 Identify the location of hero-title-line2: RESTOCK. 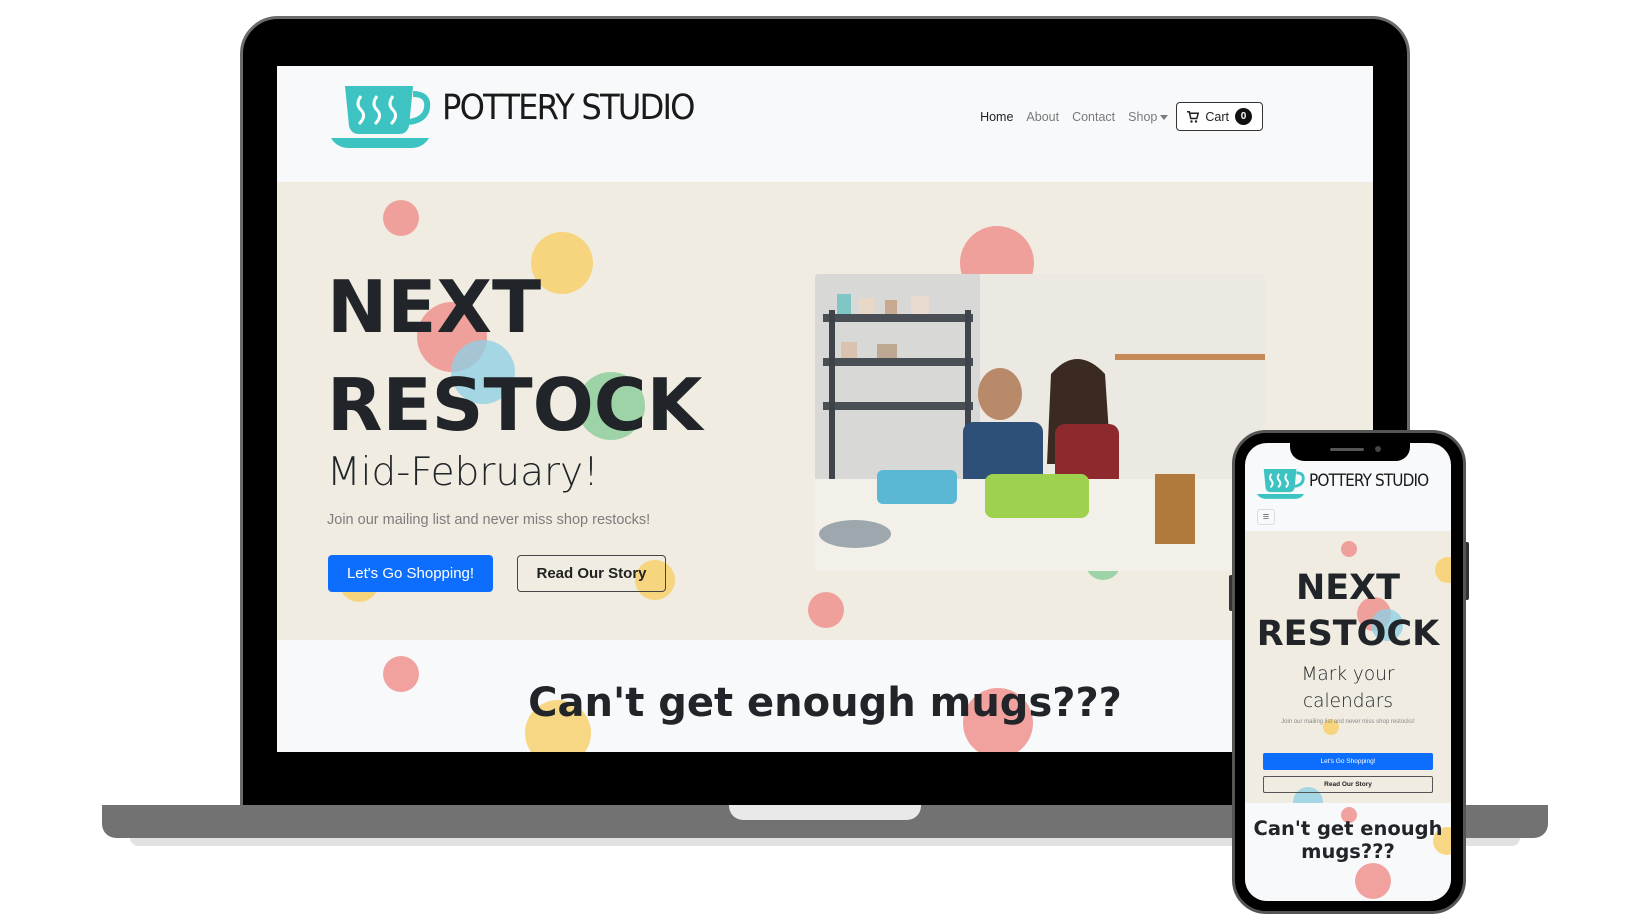
(515, 405).